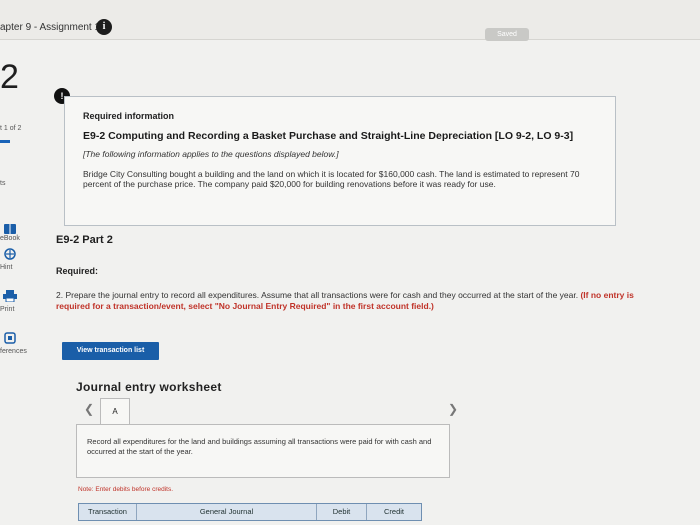 This screenshot has height=525, width=700. What do you see at coordinates (6, 267) in the screenshot?
I see `hint-label: Hint` at bounding box center [6, 267].